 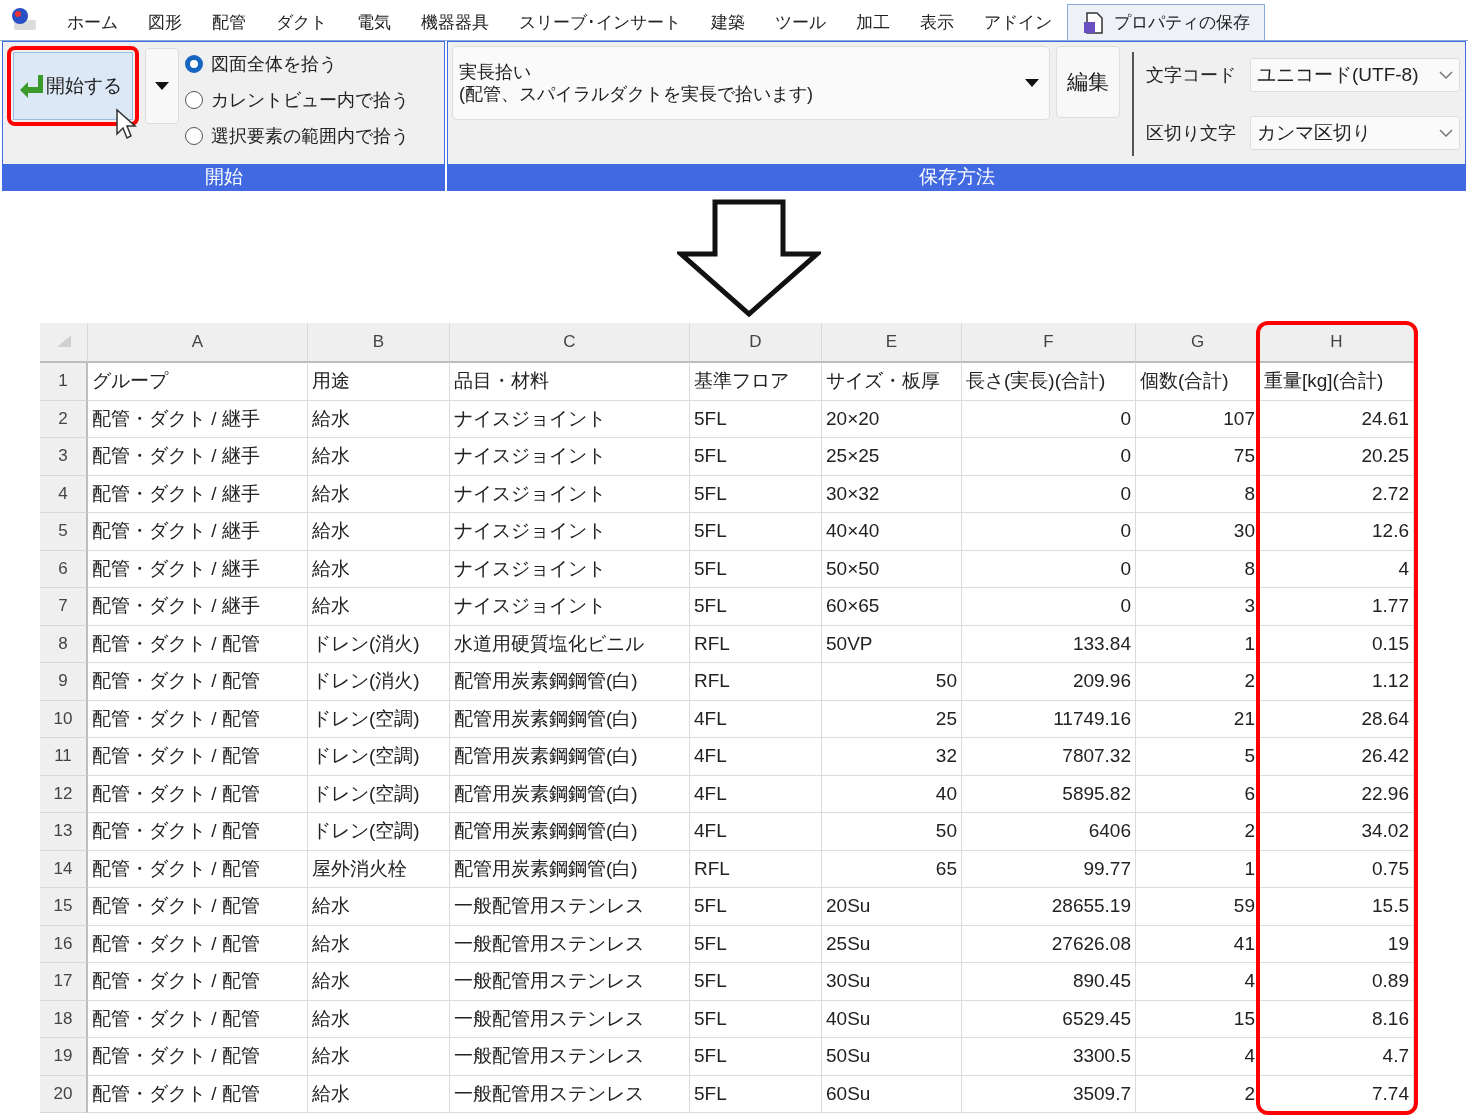 What do you see at coordinates (64, 794) in the screenshot?
I see `row-header: 12` at bounding box center [64, 794].